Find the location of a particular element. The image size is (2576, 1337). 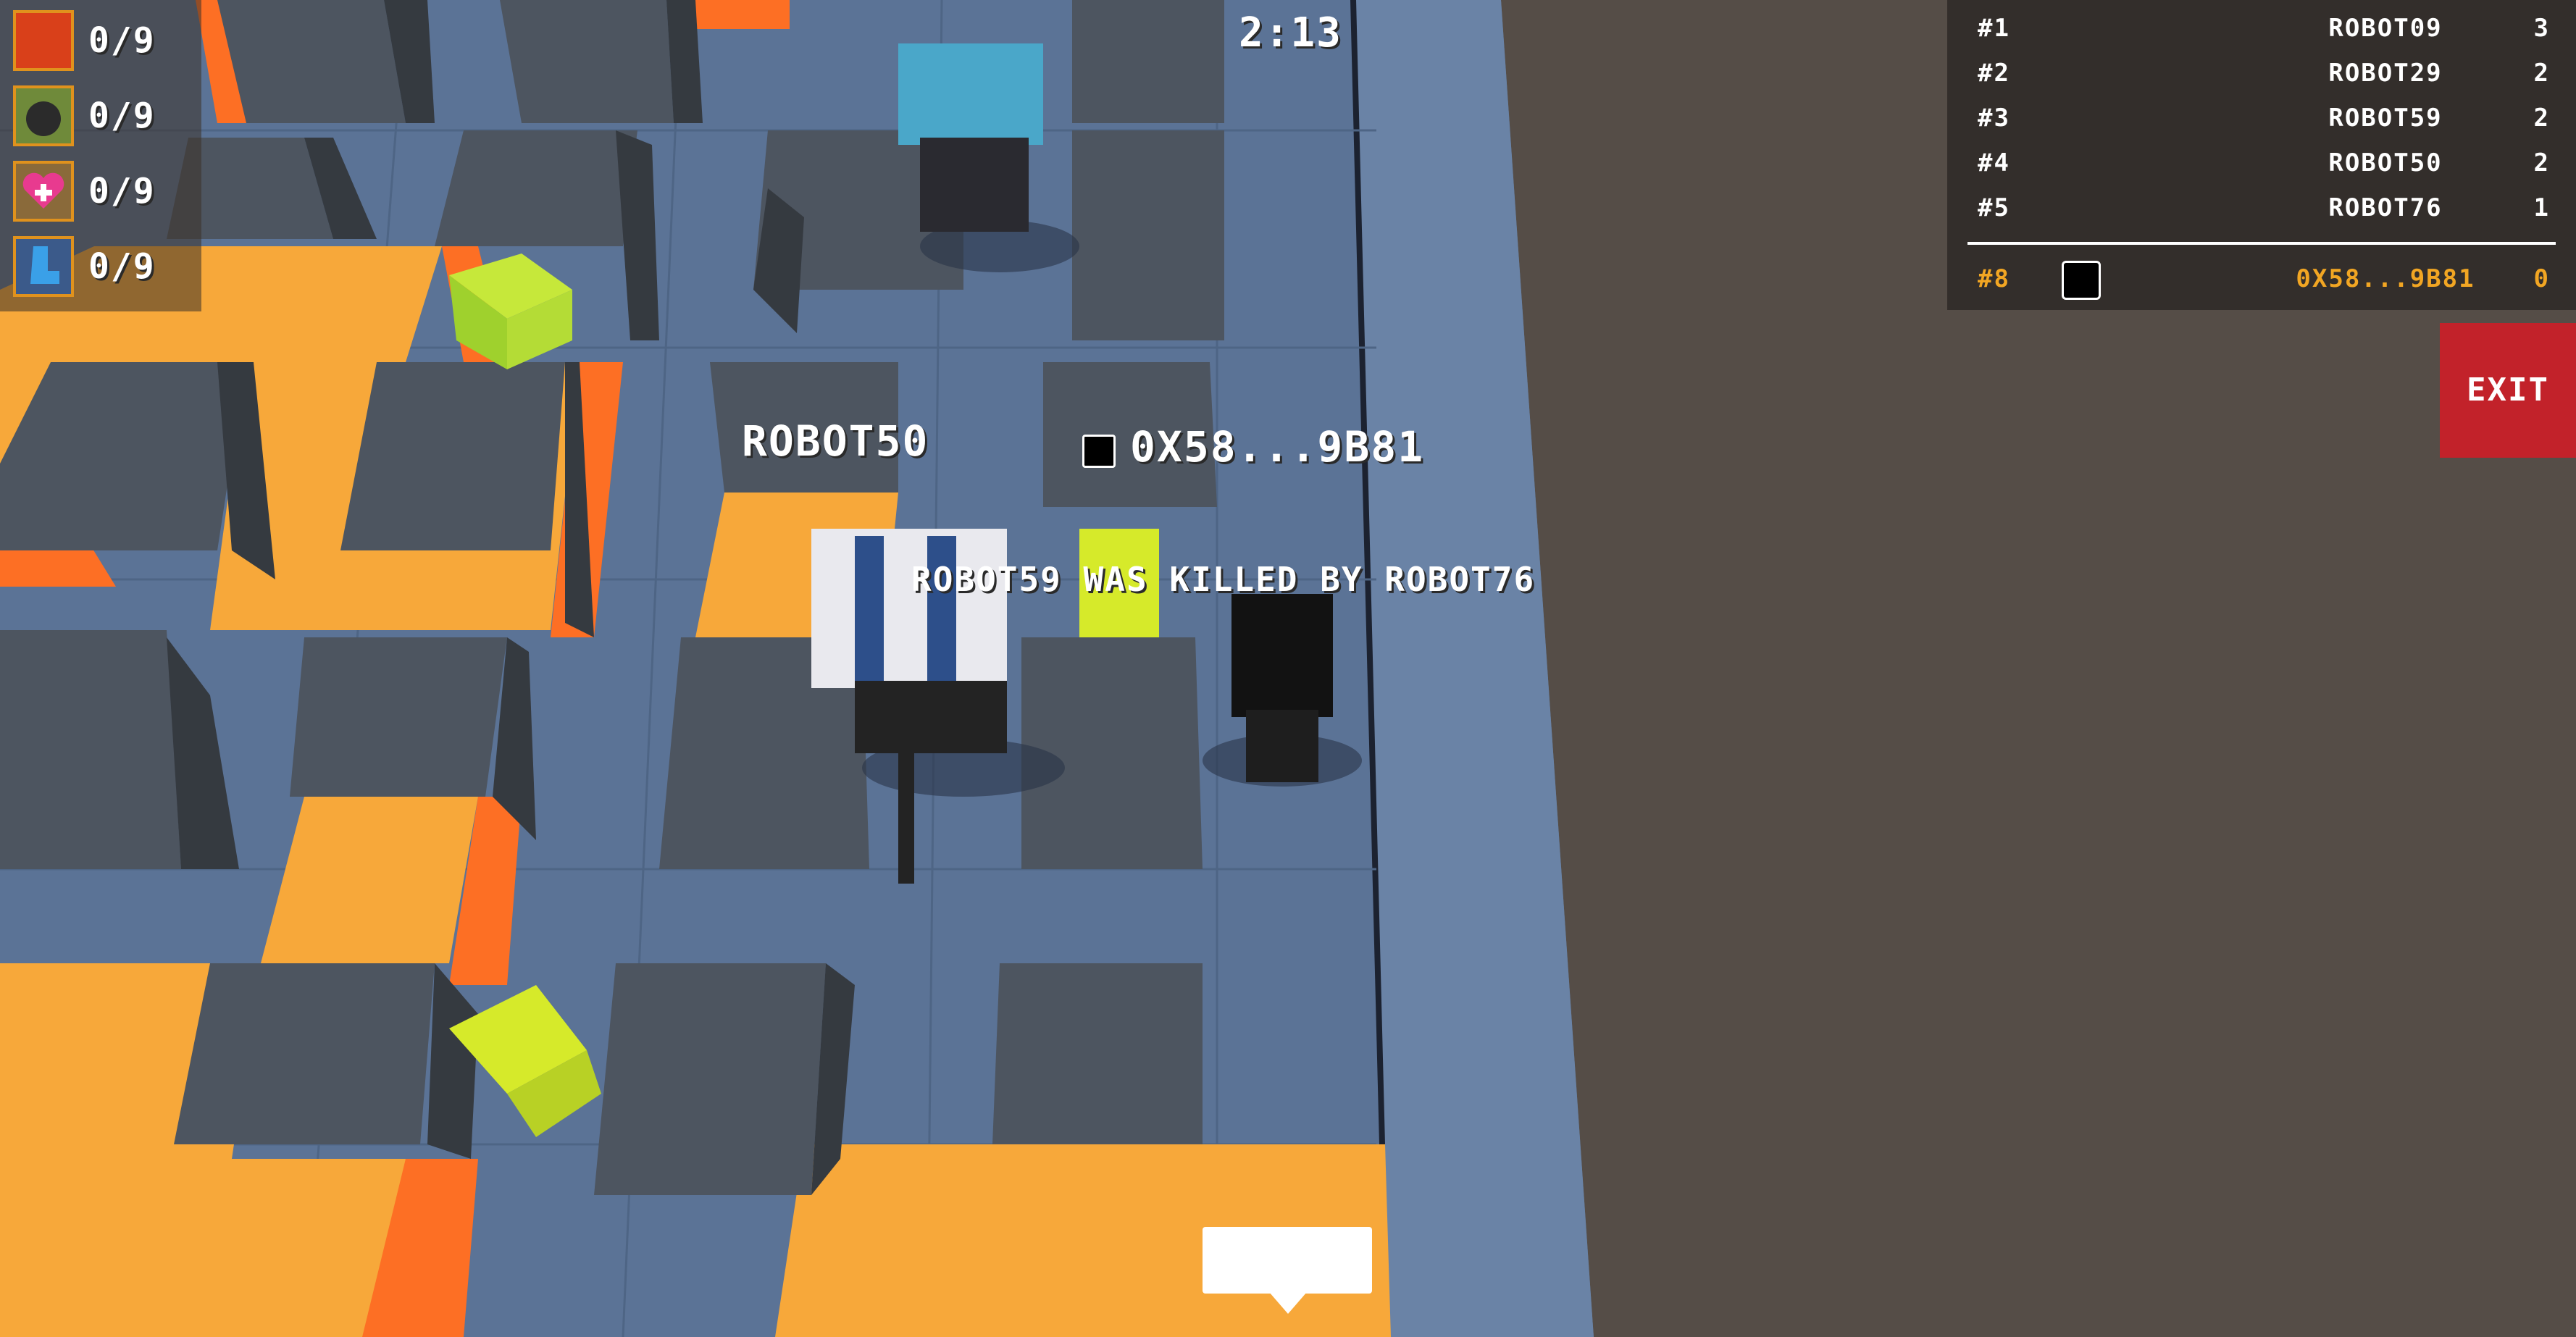

leaderboard-rank: #8 is located at coordinates (1994, 278).